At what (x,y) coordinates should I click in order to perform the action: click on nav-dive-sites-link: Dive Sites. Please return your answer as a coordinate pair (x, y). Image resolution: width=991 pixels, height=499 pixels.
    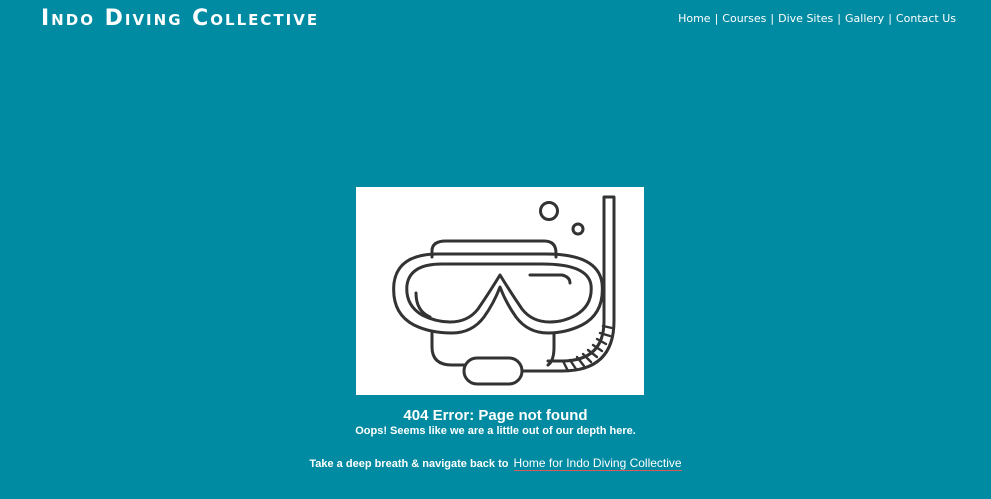
    Looking at the image, I should click on (805, 18).